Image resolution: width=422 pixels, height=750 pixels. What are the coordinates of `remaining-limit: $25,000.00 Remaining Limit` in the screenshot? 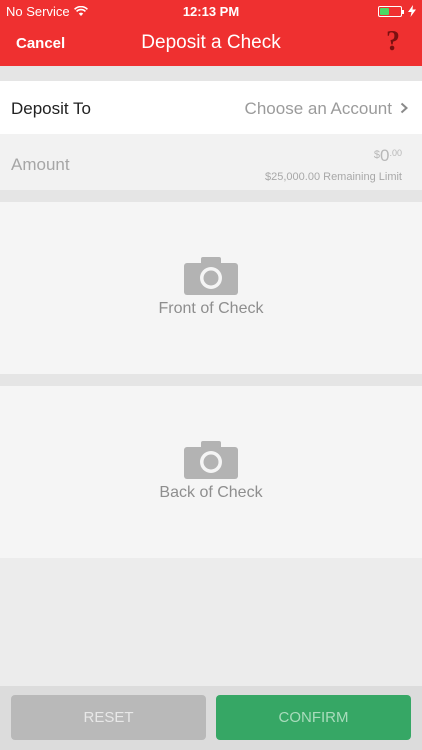 It's located at (333, 177).